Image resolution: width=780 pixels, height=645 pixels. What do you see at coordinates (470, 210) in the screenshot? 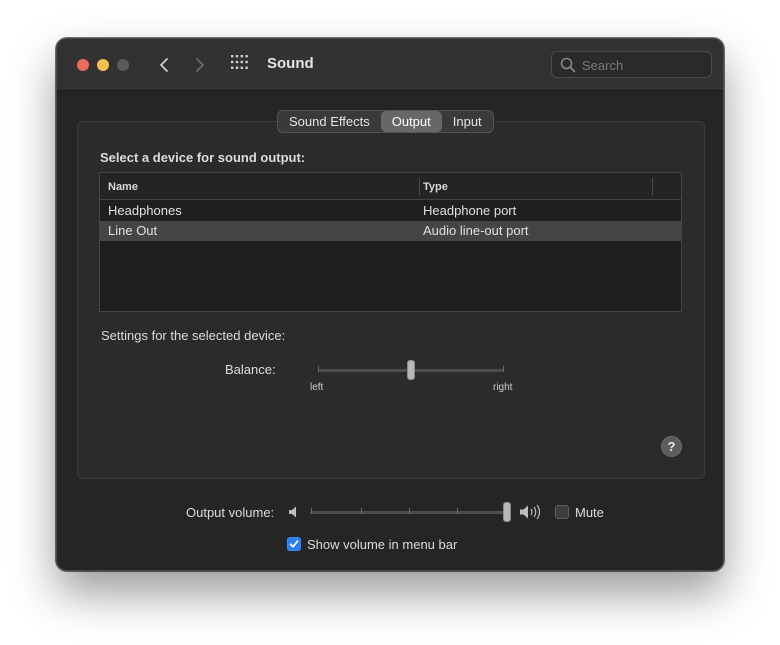
I see `device-type: Headphone port` at bounding box center [470, 210].